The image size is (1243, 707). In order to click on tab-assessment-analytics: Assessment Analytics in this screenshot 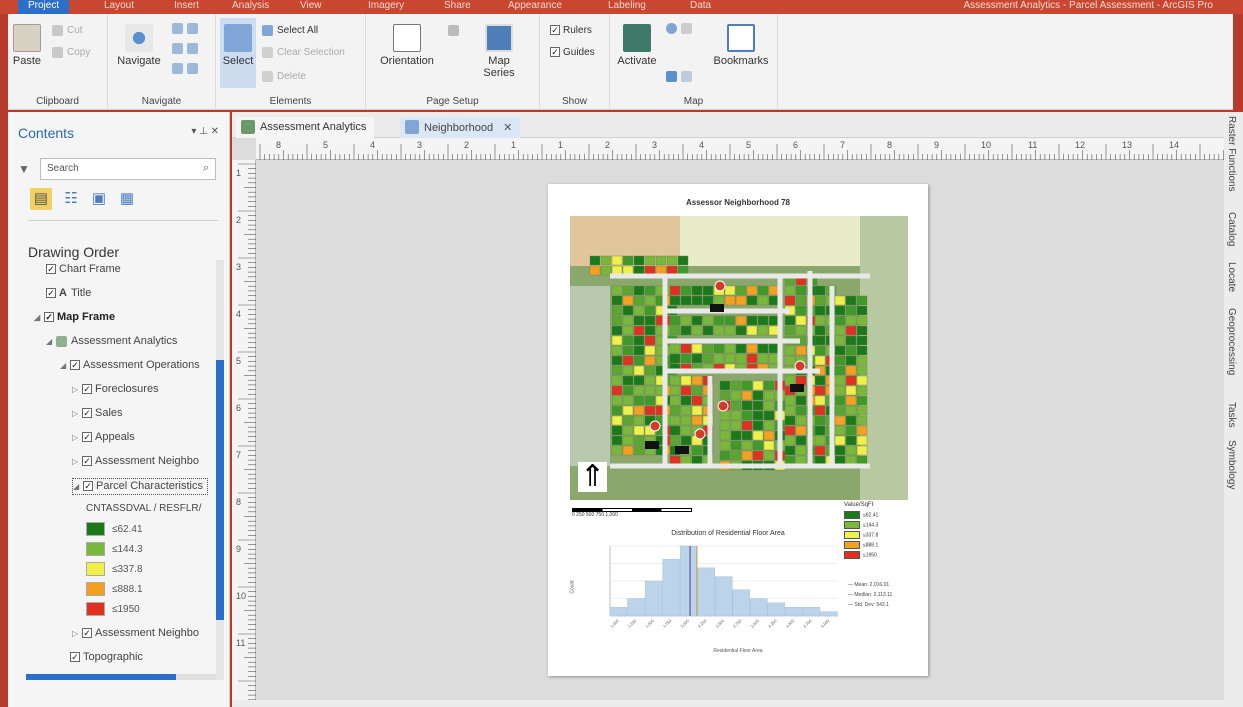, I will do `click(305, 127)`.